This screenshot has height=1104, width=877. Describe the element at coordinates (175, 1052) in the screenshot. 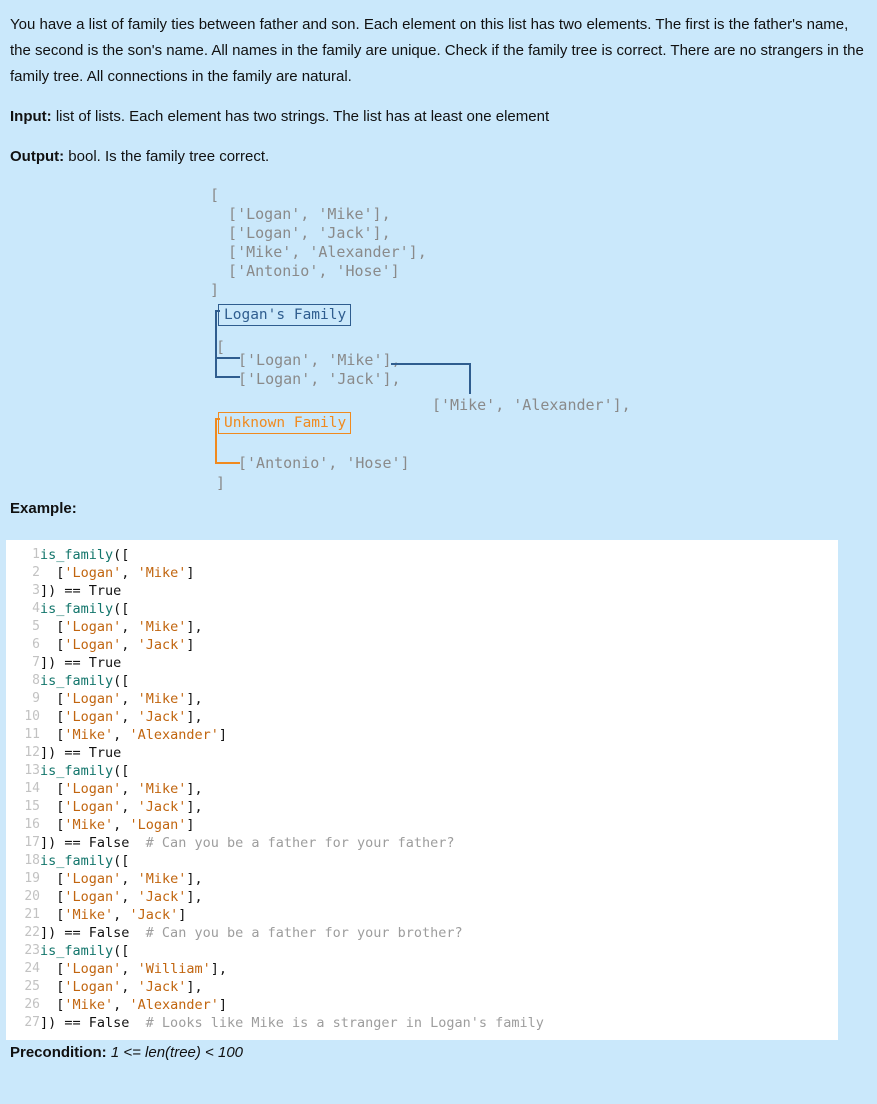

I see `precondition-value: 1 <= len(tree) < 100` at that location.